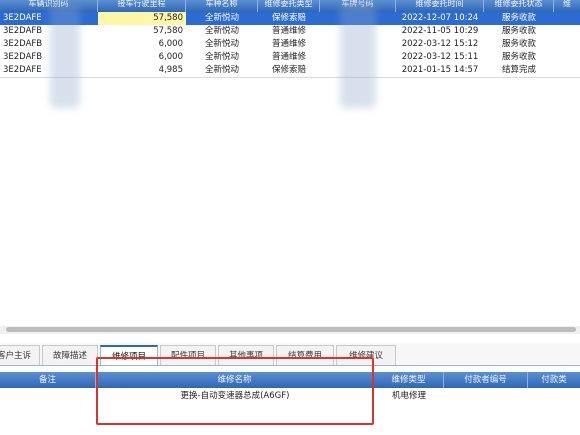 The image size is (580, 435). What do you see at coordinates (554, 380) in the screenshot?
I see `col-header-payer-type: 付款类` at bounding box center [554, 380].